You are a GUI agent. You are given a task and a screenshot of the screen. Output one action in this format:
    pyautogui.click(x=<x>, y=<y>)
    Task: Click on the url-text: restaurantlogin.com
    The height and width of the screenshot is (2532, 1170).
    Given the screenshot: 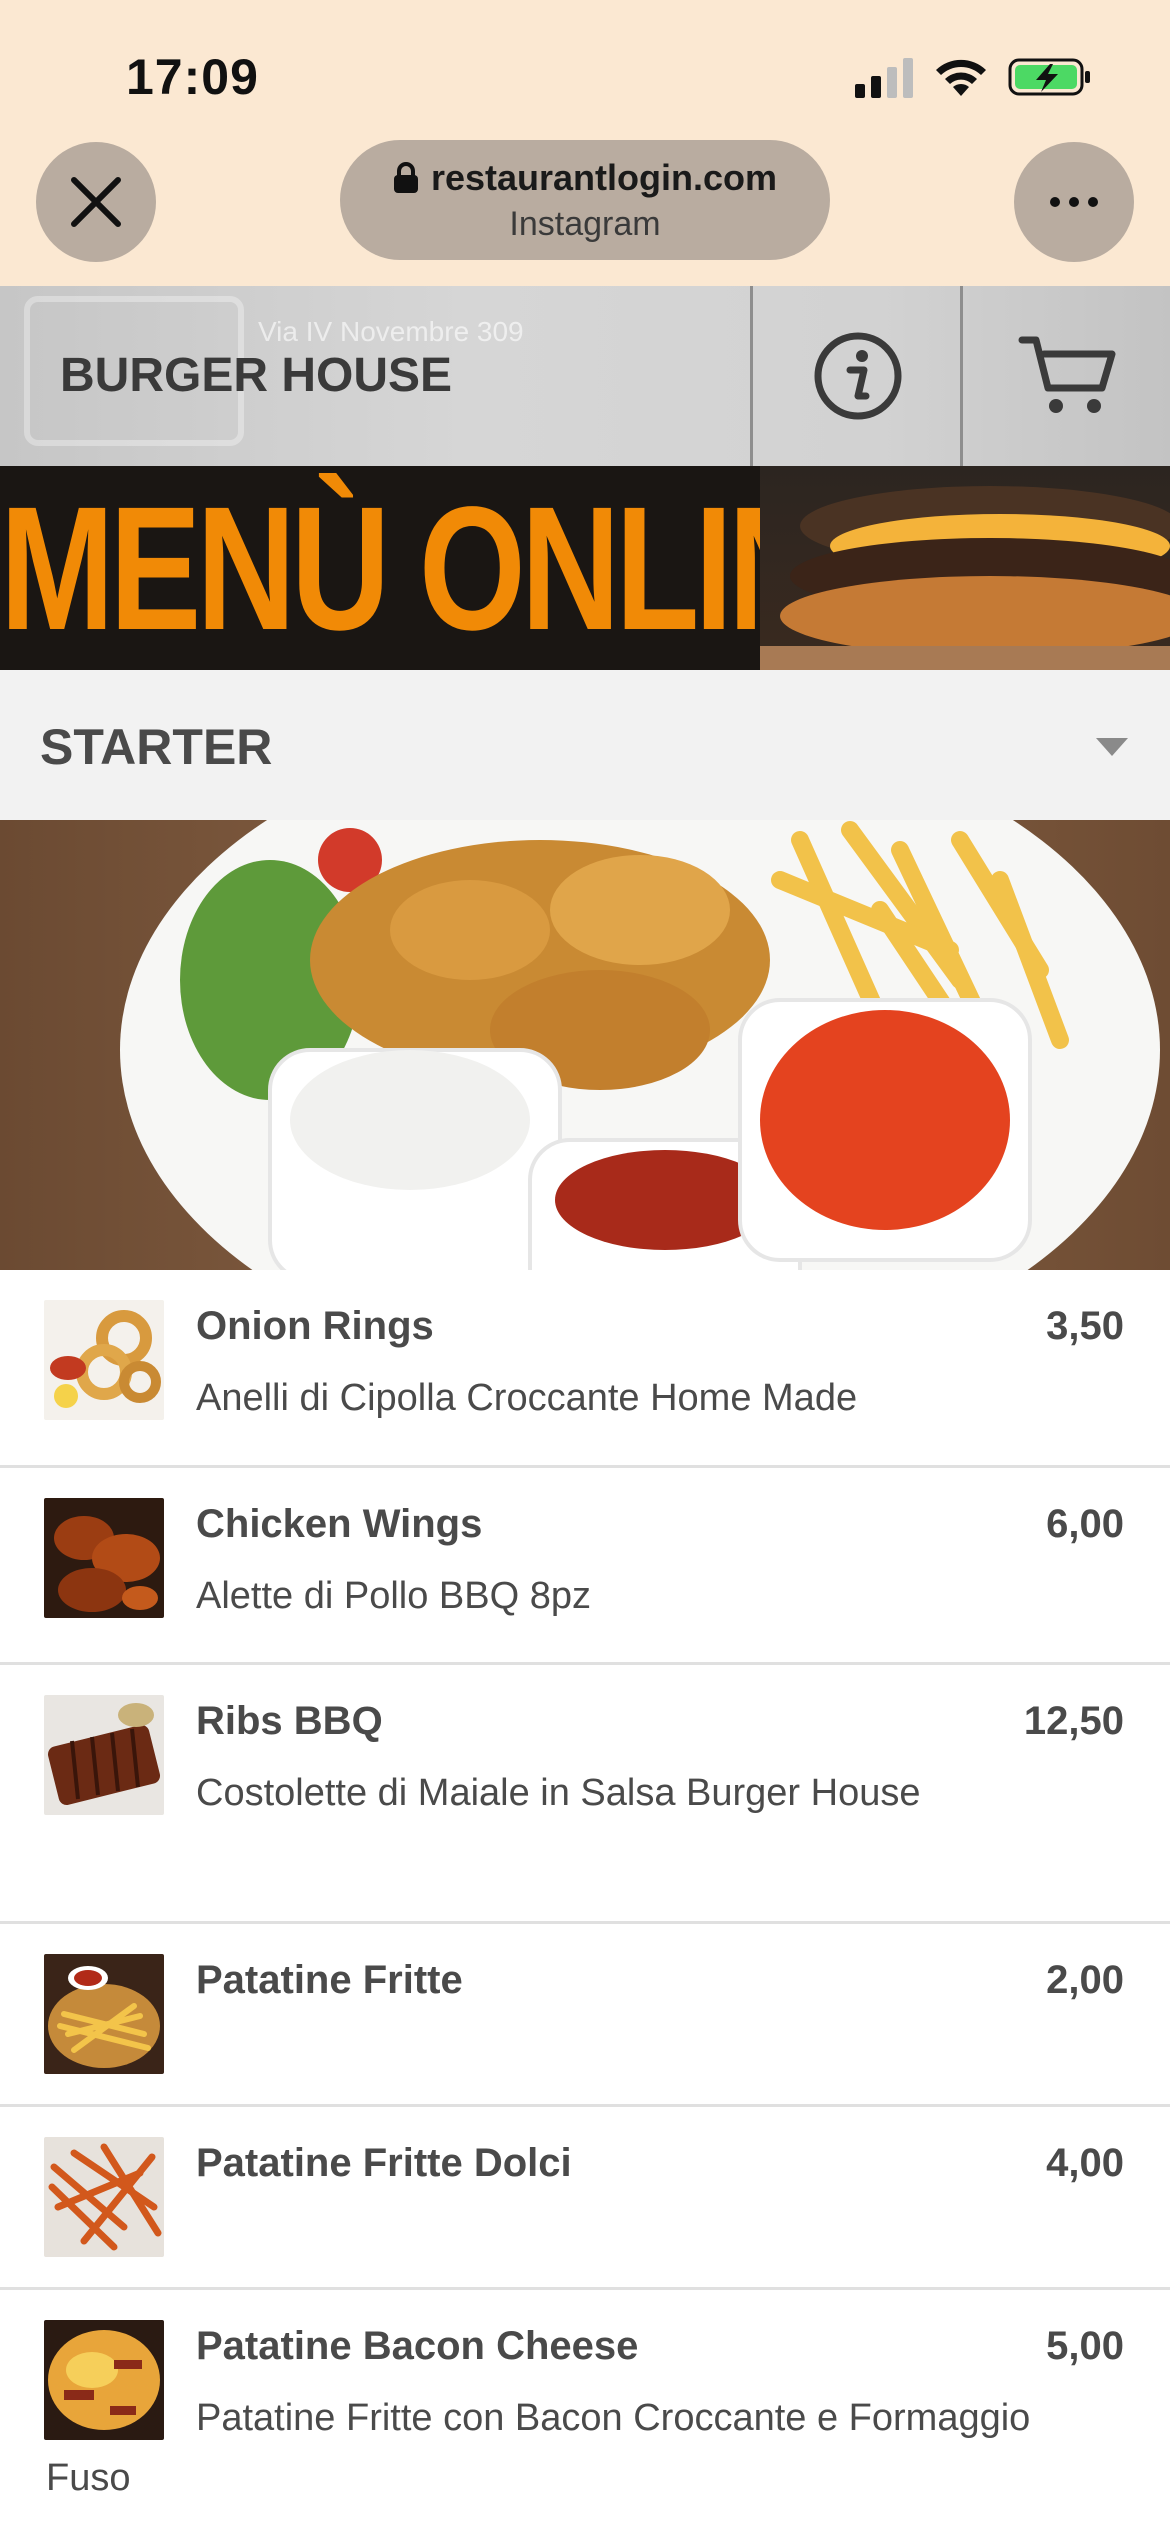 What is the action you would take?
    pyautogui.click(x=604, y=177)
    